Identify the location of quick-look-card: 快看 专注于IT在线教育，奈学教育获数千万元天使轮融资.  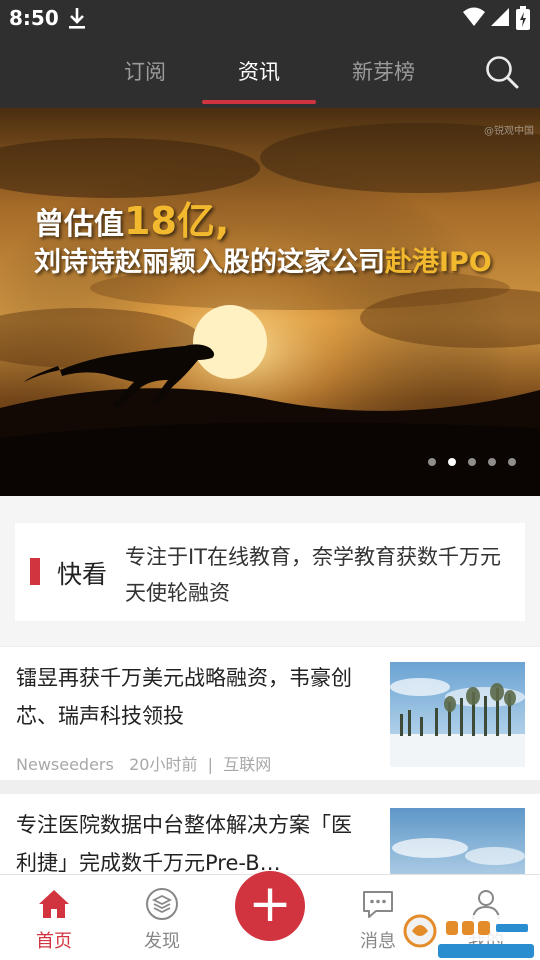
(270, 572).